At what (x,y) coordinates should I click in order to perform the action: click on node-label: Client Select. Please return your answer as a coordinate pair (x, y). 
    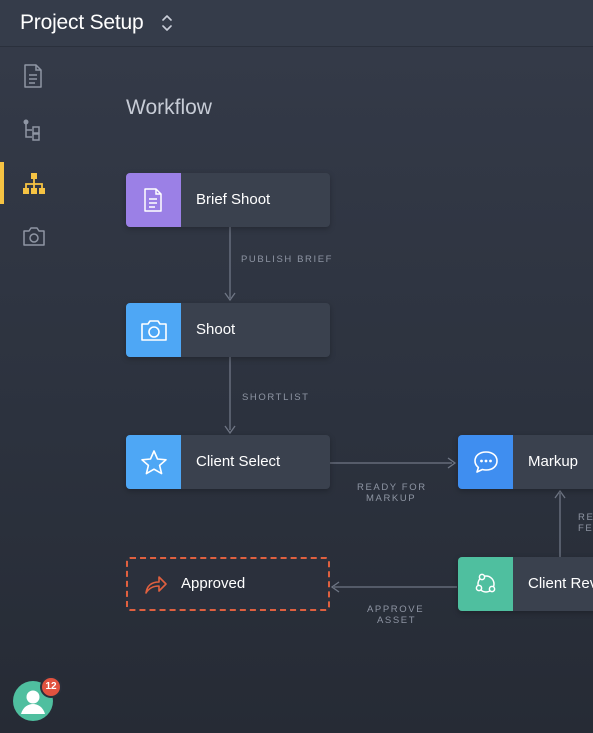
    Looking at the image, I should click on (238, 461).